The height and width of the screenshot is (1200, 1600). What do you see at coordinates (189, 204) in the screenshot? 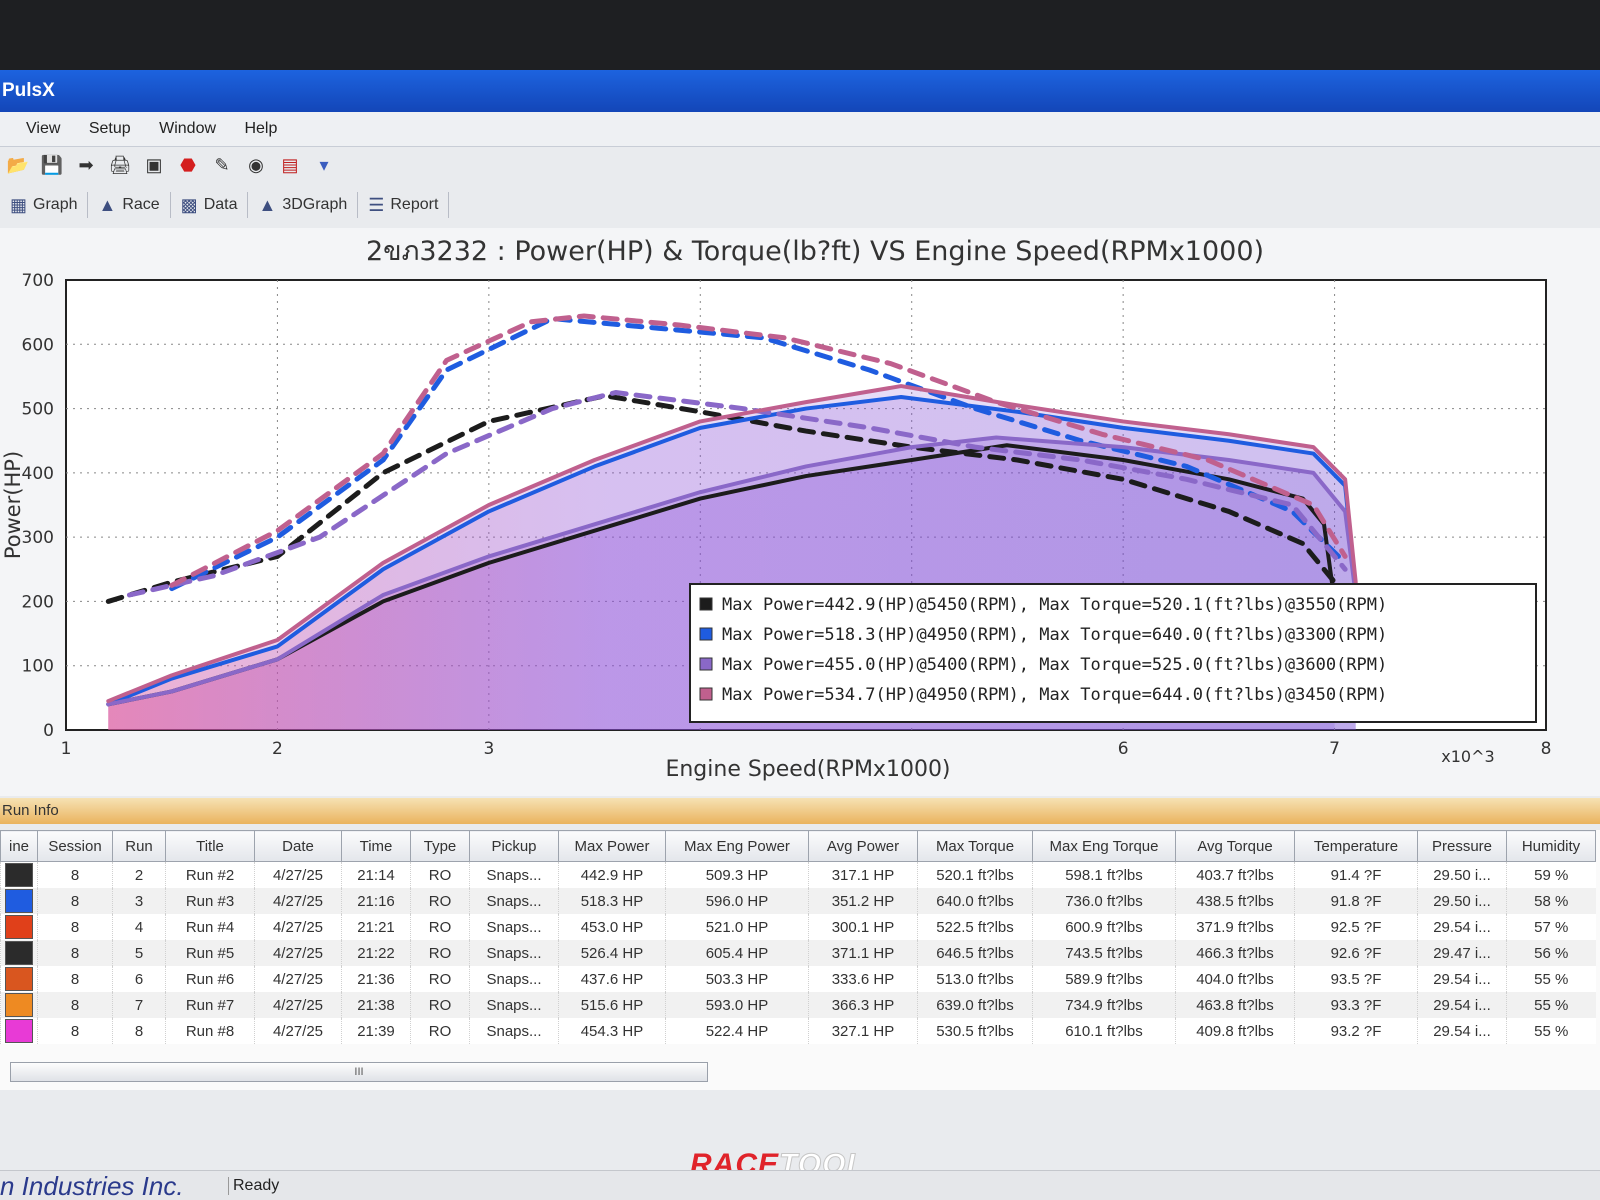
I see `data-icon: ▩` at bounding box center [189, 204].